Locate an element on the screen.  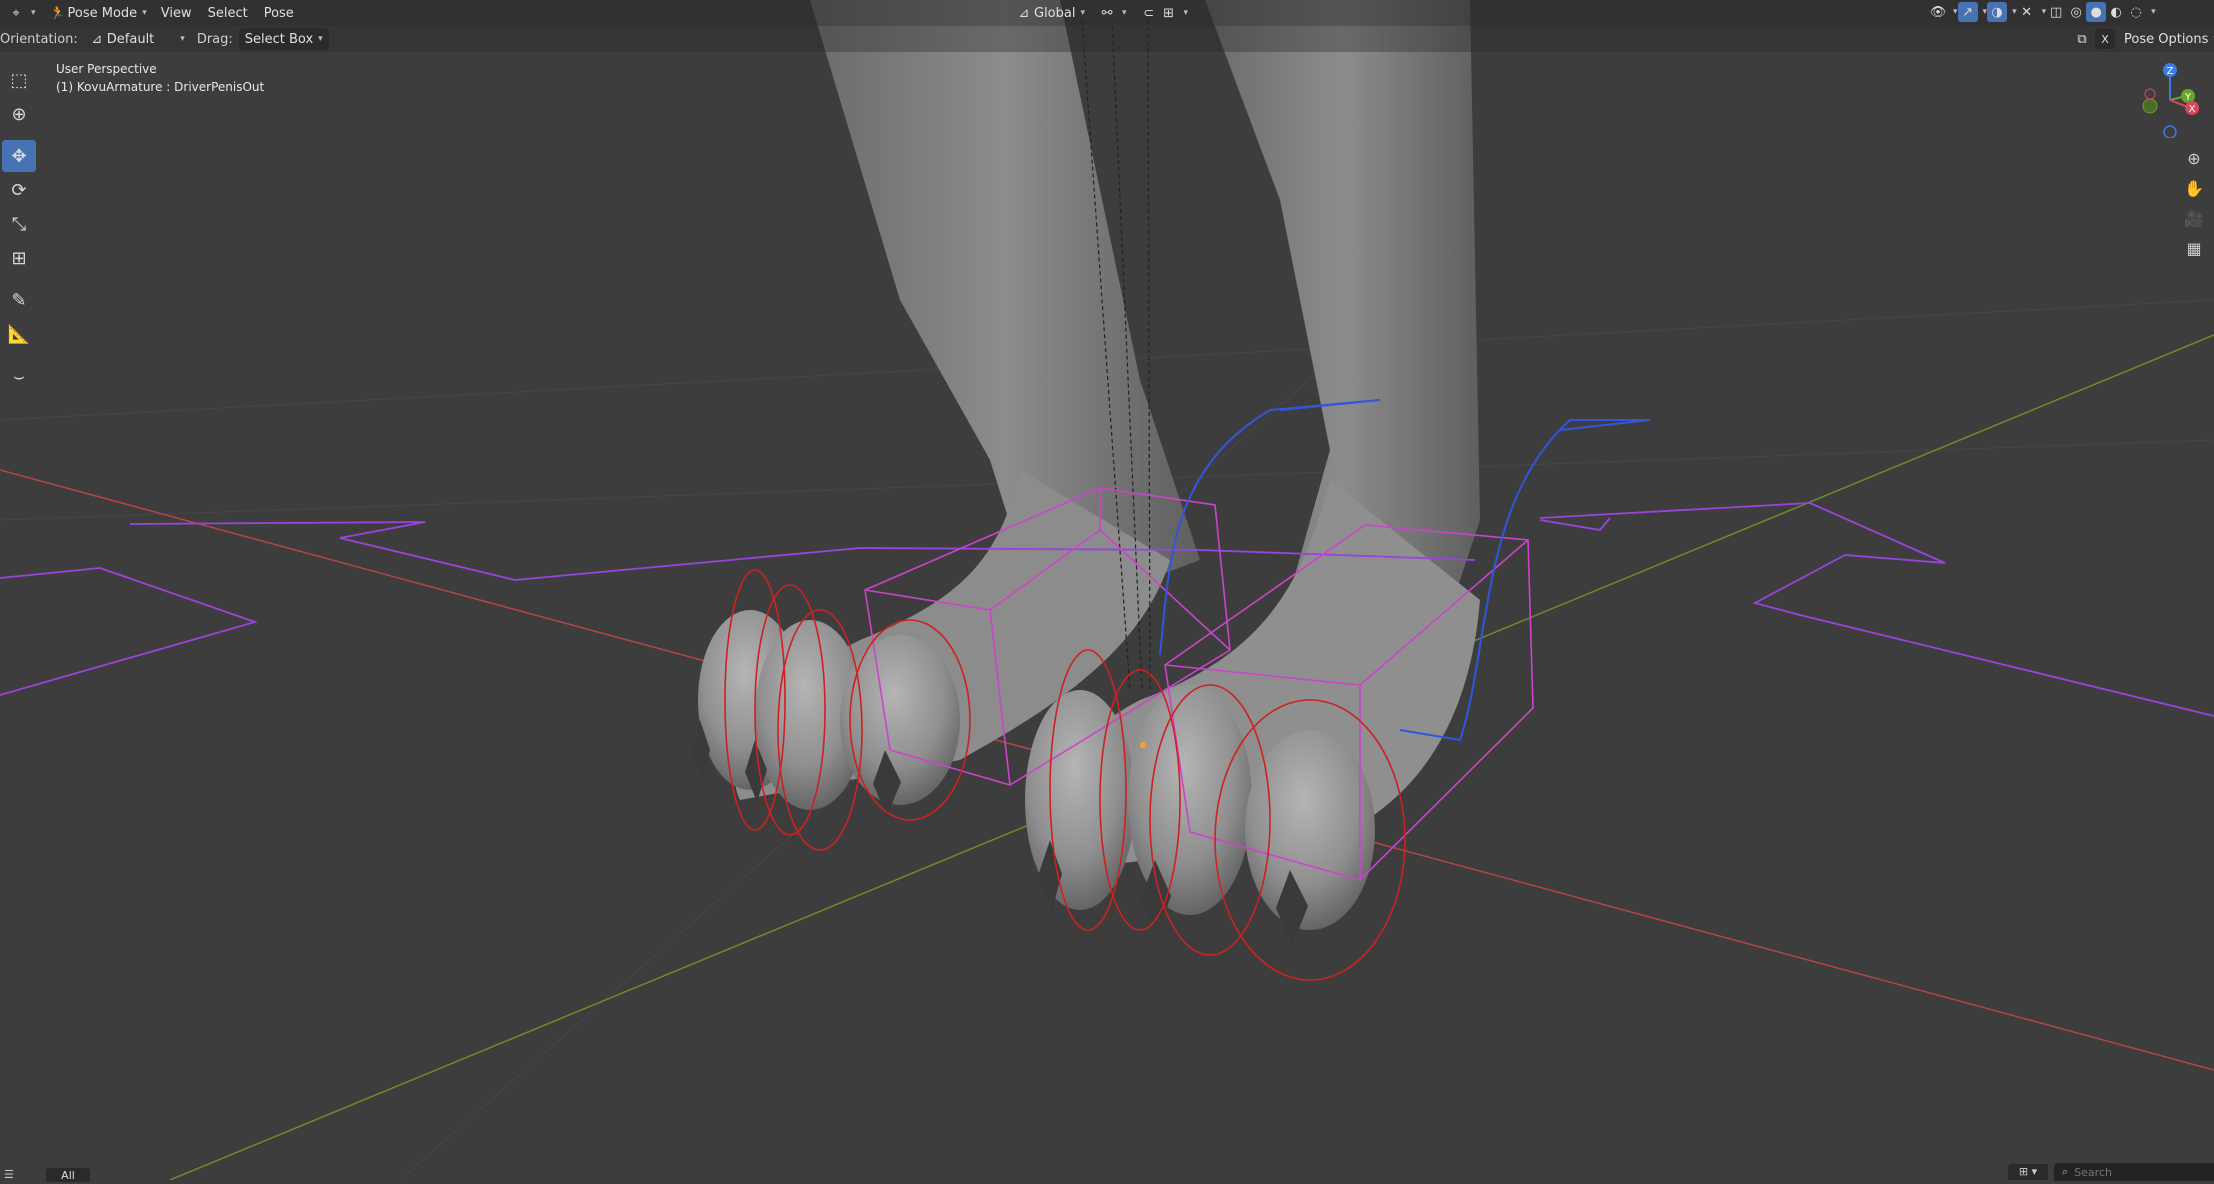
editor-type-button: ⌖ ▾ is located at coordinates (21, 13).